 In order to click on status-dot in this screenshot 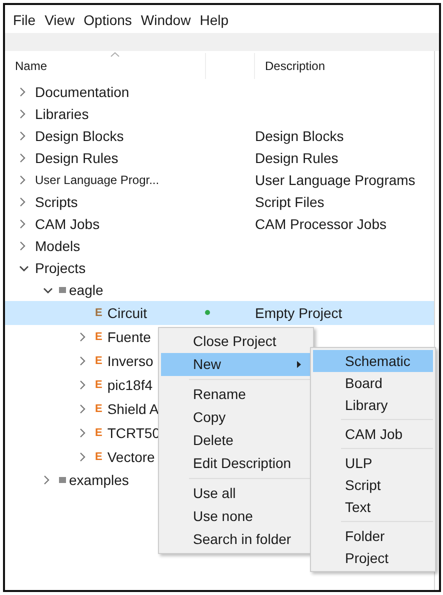, I will do `click(207, 312)`.